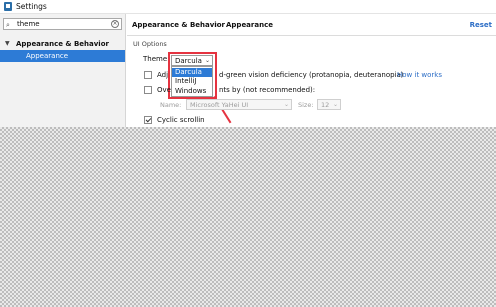 The width and height of the screenshot is (496, 307). Describe the element at coordinates (192, 72) in the screenshot. I see `theme-option-darcula: Darcula` at that location.